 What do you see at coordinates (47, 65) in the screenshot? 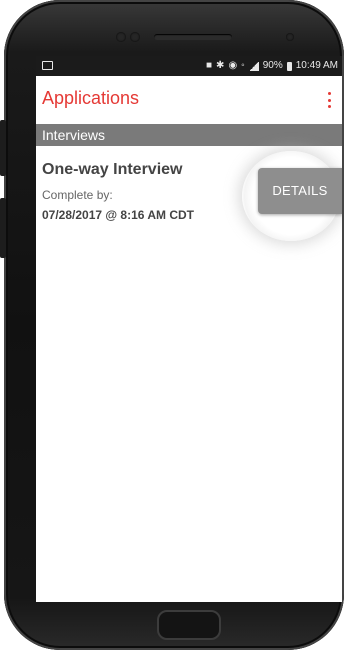
I see `image-icon` at bounding box center [47, 65].